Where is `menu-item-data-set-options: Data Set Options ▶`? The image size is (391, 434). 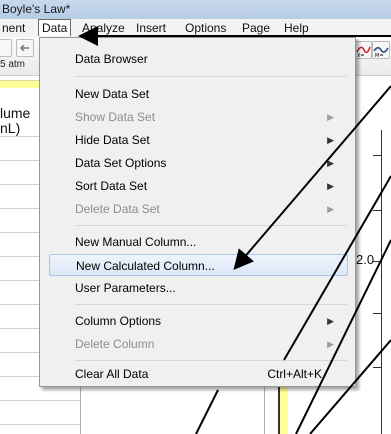 menu-item-data-set-options: Data Set Options ▶ is located at coordinates (198, 163).